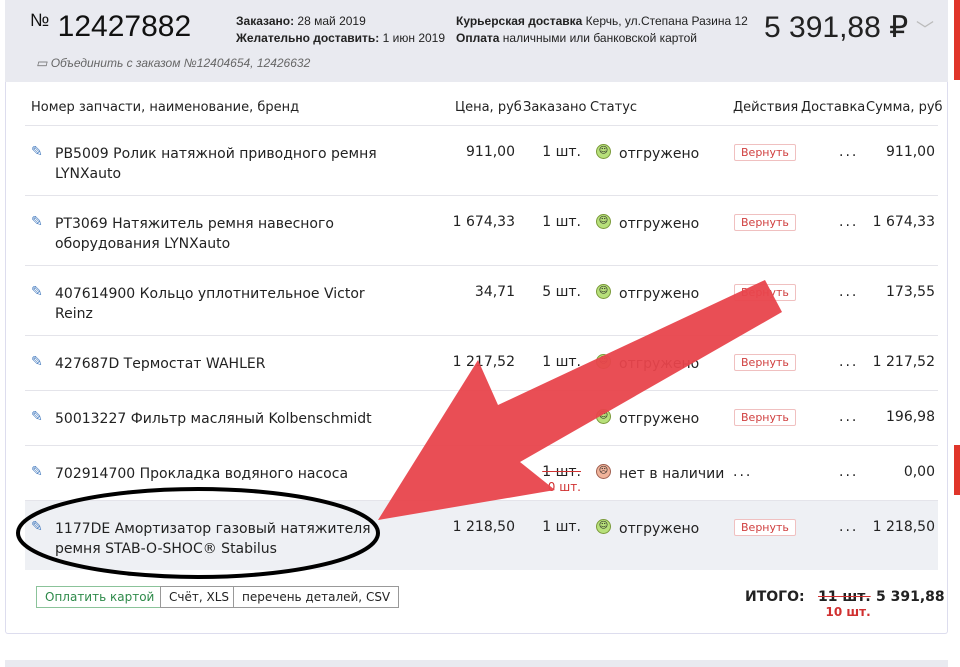  What do you see at coordinates (561, 479) in the screenshot?
I see `ordered-qty: 1 шт. 0 шт.` at bounding box center [561, 479].